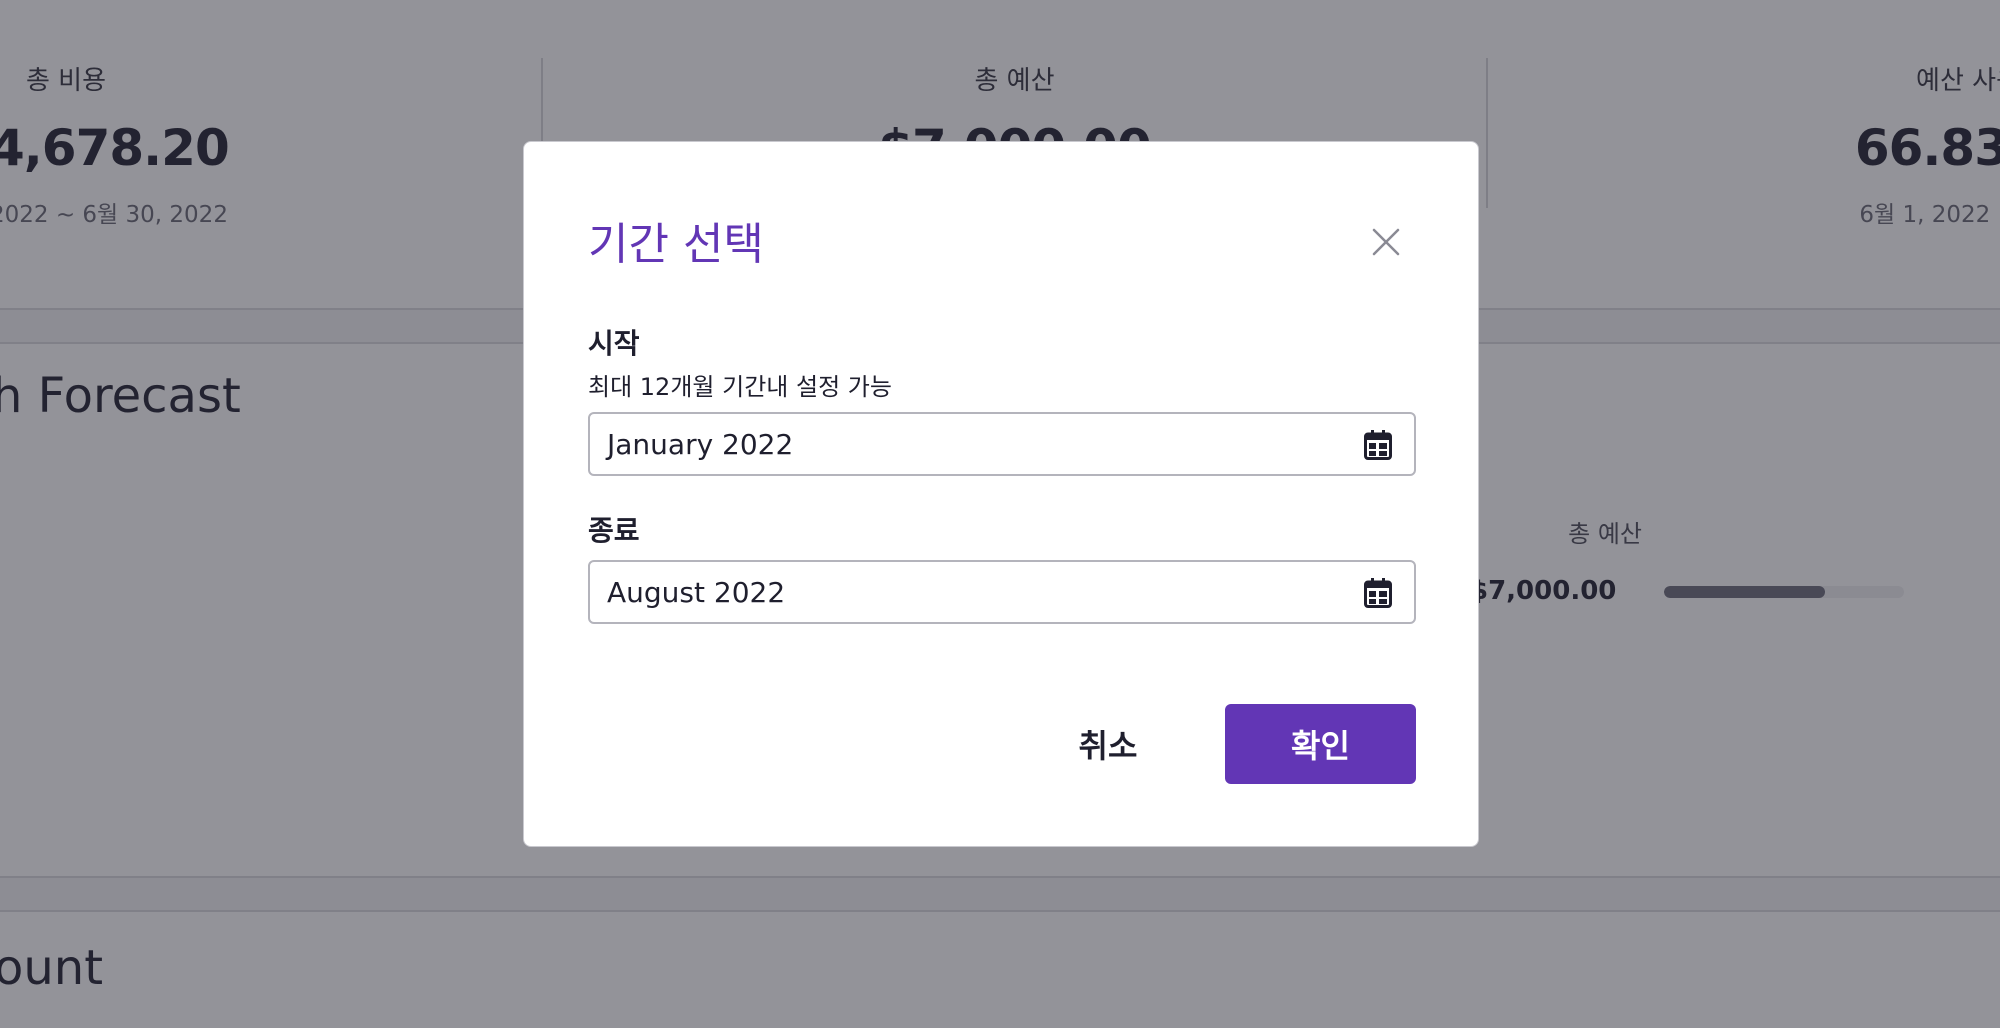 This screenshot has width=2000, height=1028. What do you see at coordinates (1002, 444) in the screenshot?
I see `start-month-input: January 2022` at bounding box center [1002, 444].